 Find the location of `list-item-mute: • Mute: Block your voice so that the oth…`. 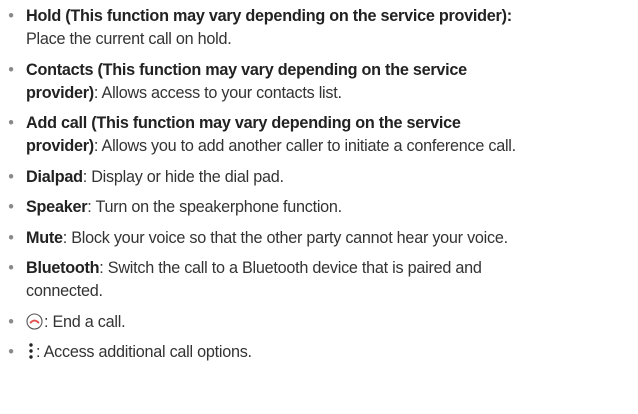

list-item-mute: • Mute: Block your voice so that the oth… is located at coordinates (322, 238).